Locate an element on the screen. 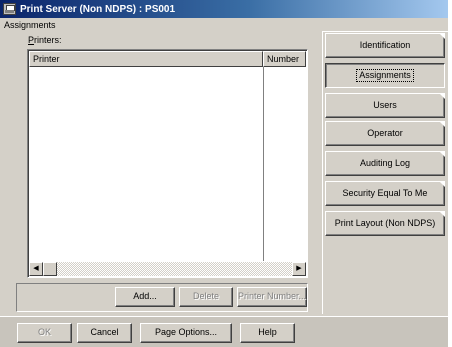 This screenshot has height=347, width=452. printers-label: Printers: is located at coordinates (45, 40).